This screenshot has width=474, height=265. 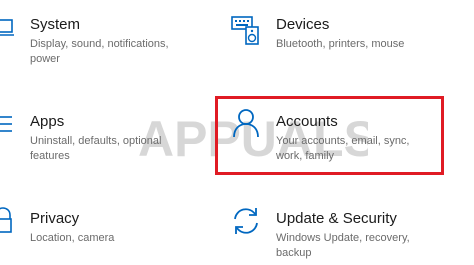 What do you see at coordinates (6, 124) in the screenshot?
I see `list-icon` at bounding box center [6, 124].